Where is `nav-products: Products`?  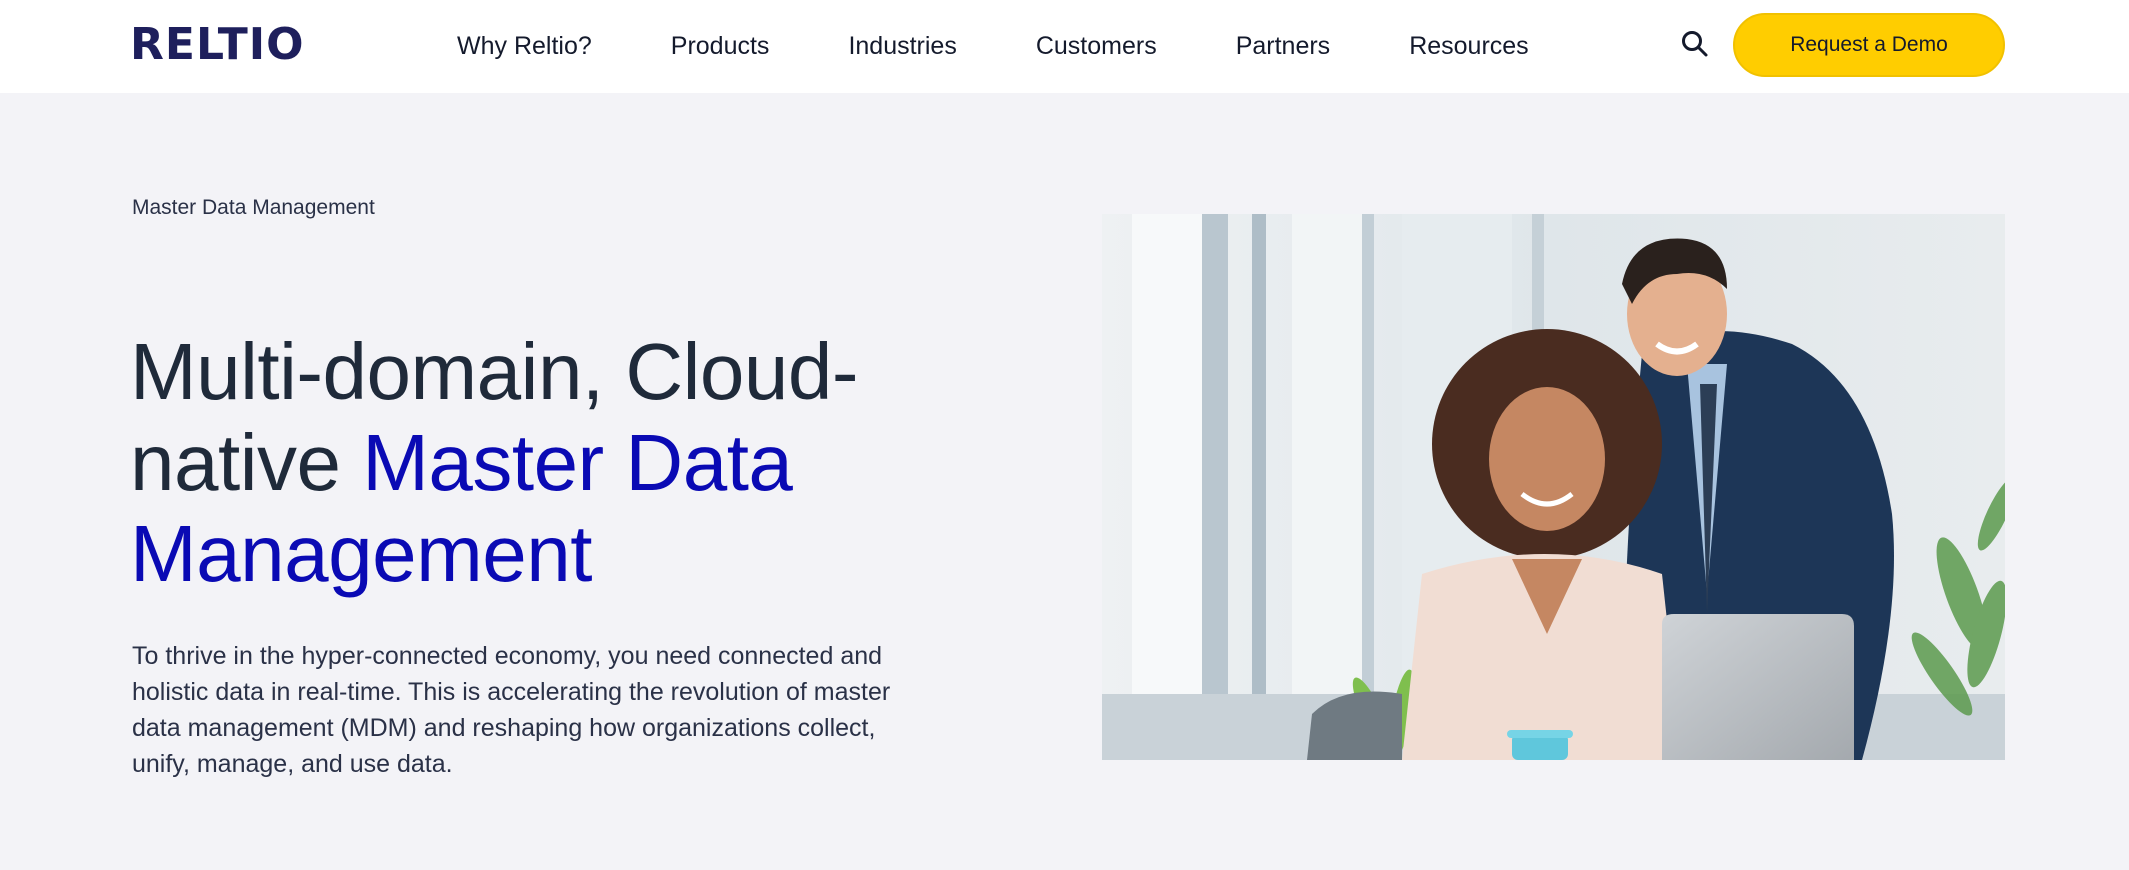 nav-products: Products is located at coordinates (720, 46).